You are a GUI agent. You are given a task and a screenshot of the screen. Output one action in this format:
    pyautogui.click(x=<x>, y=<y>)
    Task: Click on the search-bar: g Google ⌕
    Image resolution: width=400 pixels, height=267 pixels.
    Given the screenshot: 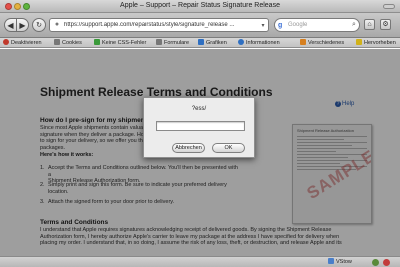 What is the action you would take?
    pyautogui.click(x=317, y=25)
    